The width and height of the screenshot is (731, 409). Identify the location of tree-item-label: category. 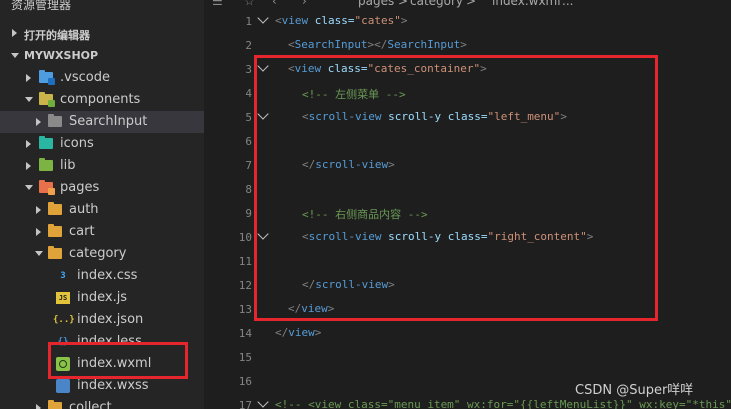
(98, 253).